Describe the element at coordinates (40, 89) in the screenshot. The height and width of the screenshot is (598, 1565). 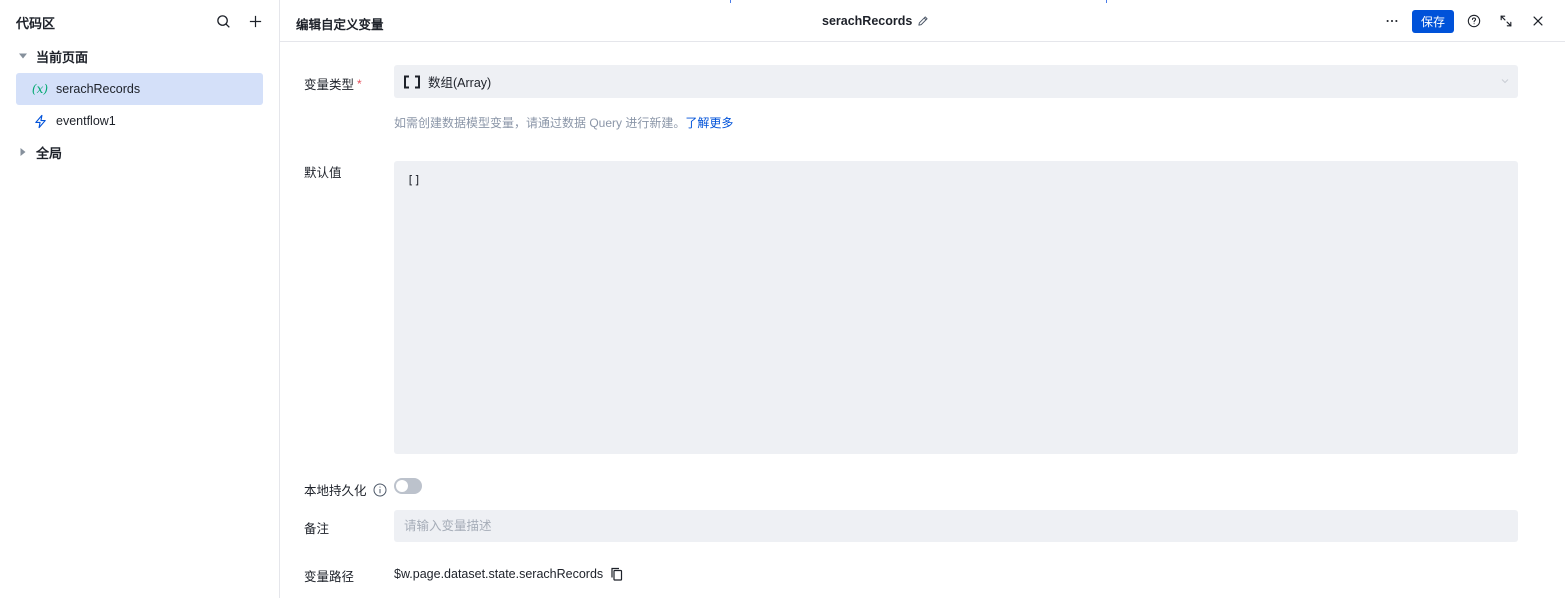
I see `variable-icon: (x)` at that location.